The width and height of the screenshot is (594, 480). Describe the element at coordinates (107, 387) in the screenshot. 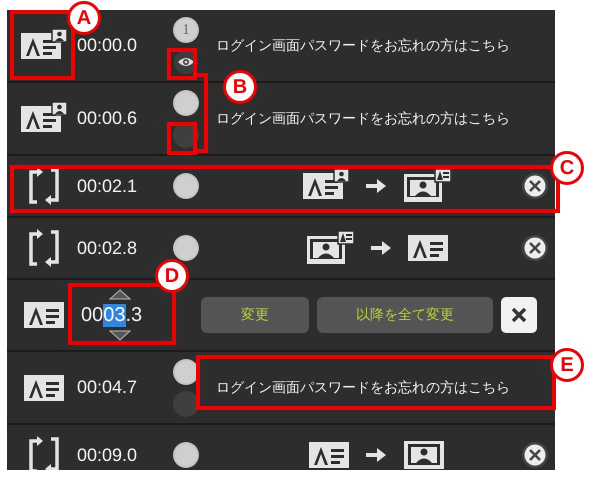

I see `timestamp: 00:04.7` at that location.